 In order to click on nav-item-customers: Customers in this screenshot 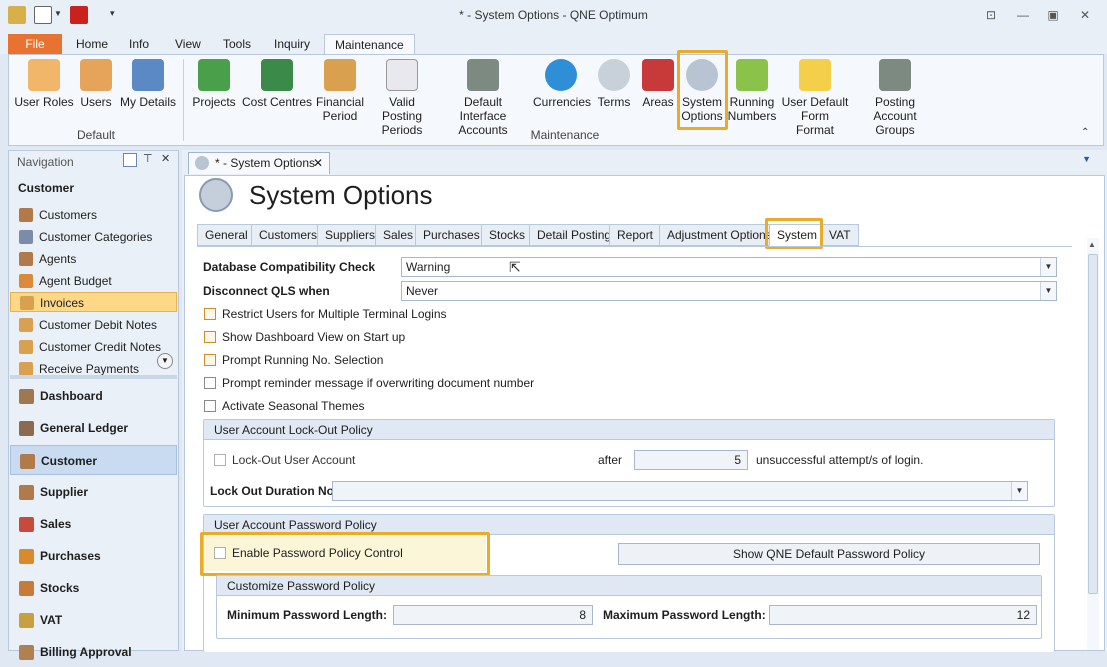, I will do `click(98, 215)`.